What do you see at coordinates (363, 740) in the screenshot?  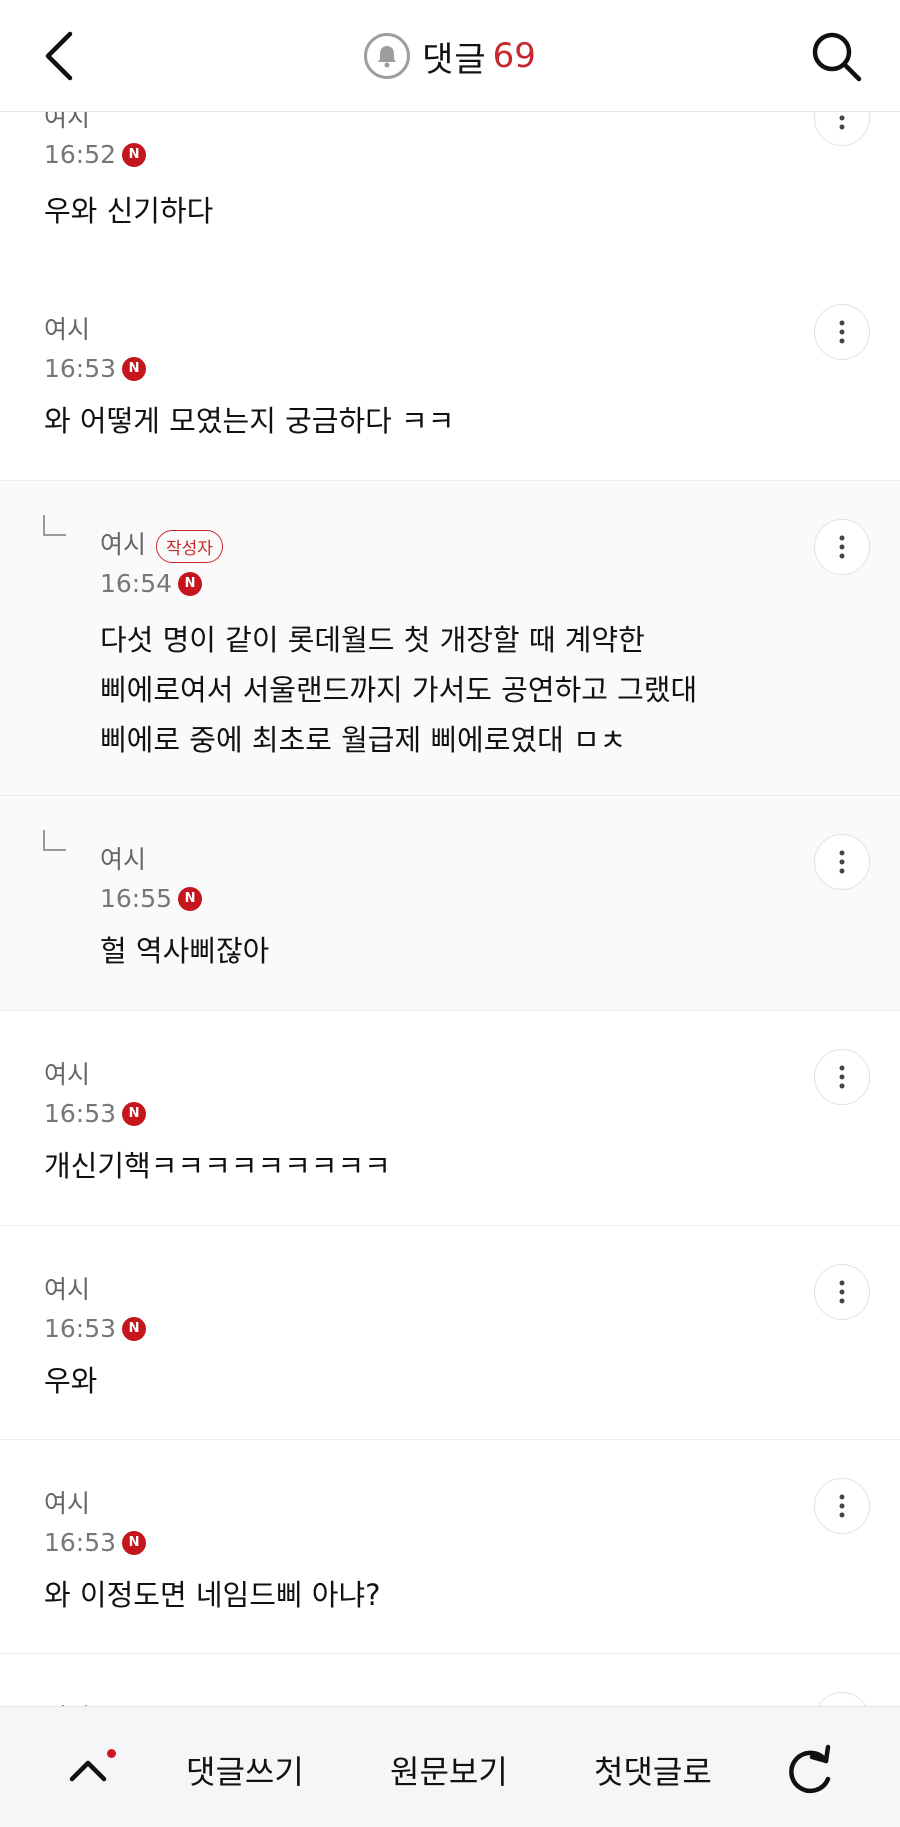 I see `comment-line: 삐에로 중에 최초로 월급제 삐에로였대 ㅁㅊ` at bounding box center [363, 740].